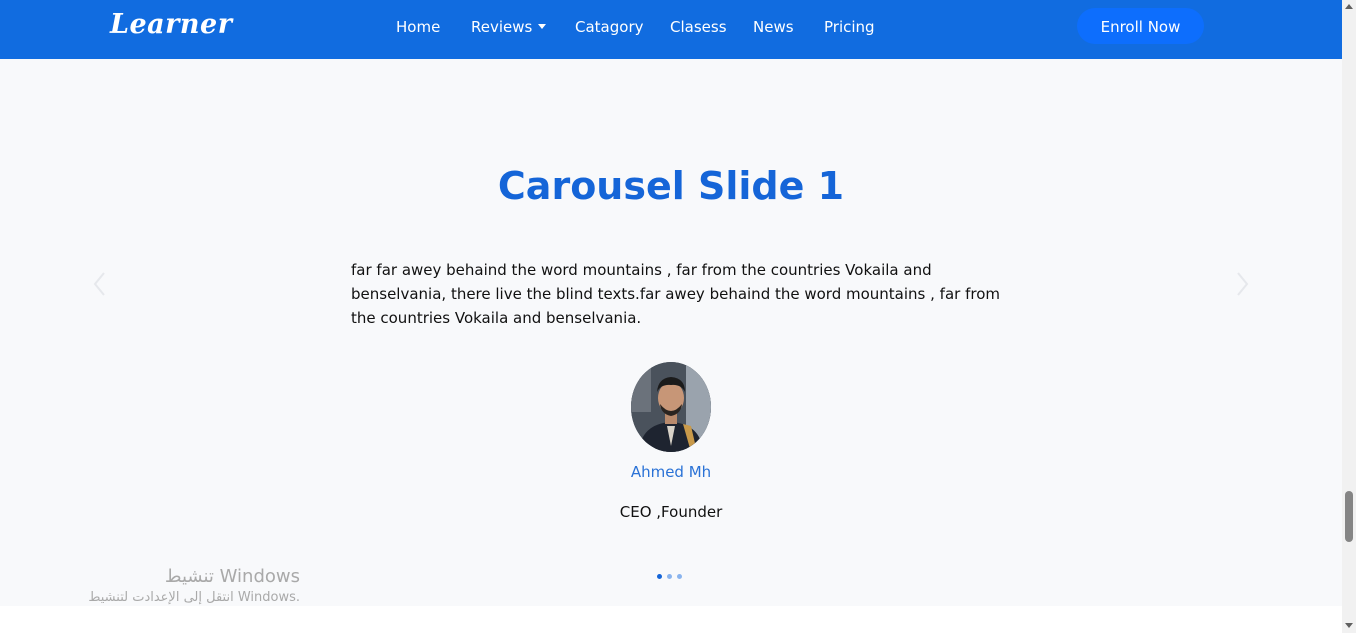 The image size is (1356, 633). Describe the element at coordinates (849, 27) in the screenshot. I see `nav-link-pricing: Pricing` at that location.